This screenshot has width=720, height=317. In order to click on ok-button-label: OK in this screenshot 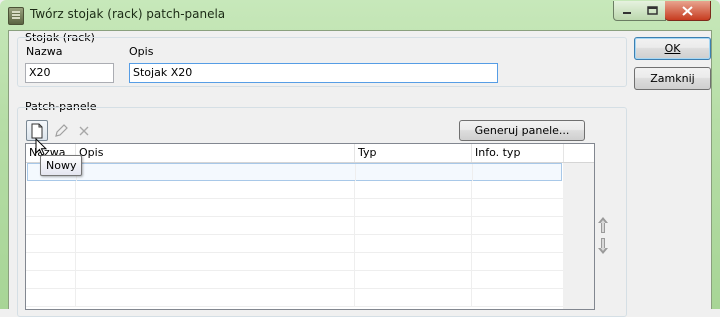, I will do `click(672, 48)`.